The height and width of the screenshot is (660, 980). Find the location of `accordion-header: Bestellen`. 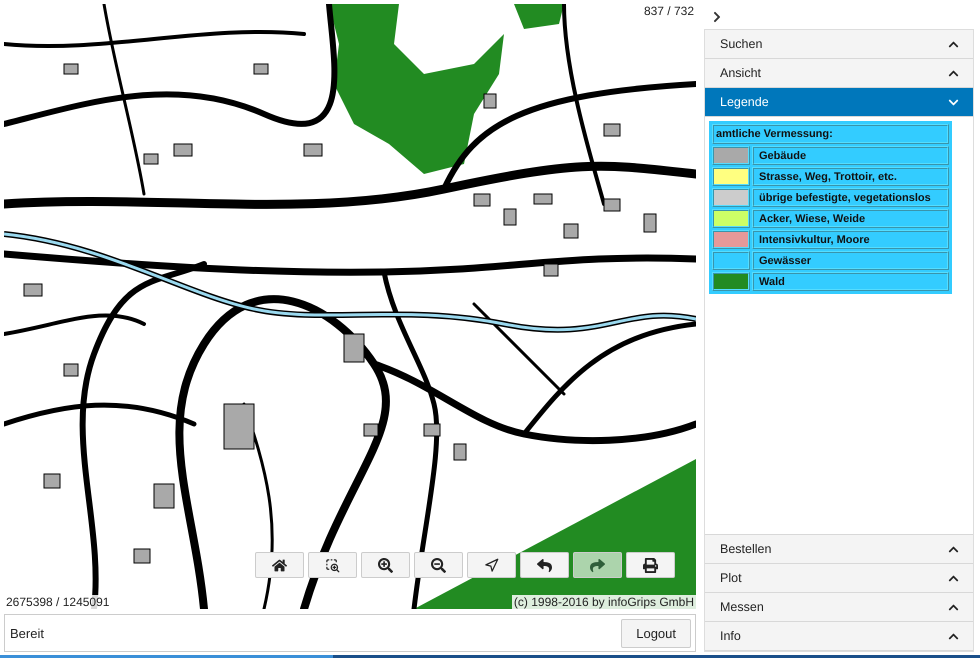

accordion-header: Bestellen is located at coordinates (839, 549).